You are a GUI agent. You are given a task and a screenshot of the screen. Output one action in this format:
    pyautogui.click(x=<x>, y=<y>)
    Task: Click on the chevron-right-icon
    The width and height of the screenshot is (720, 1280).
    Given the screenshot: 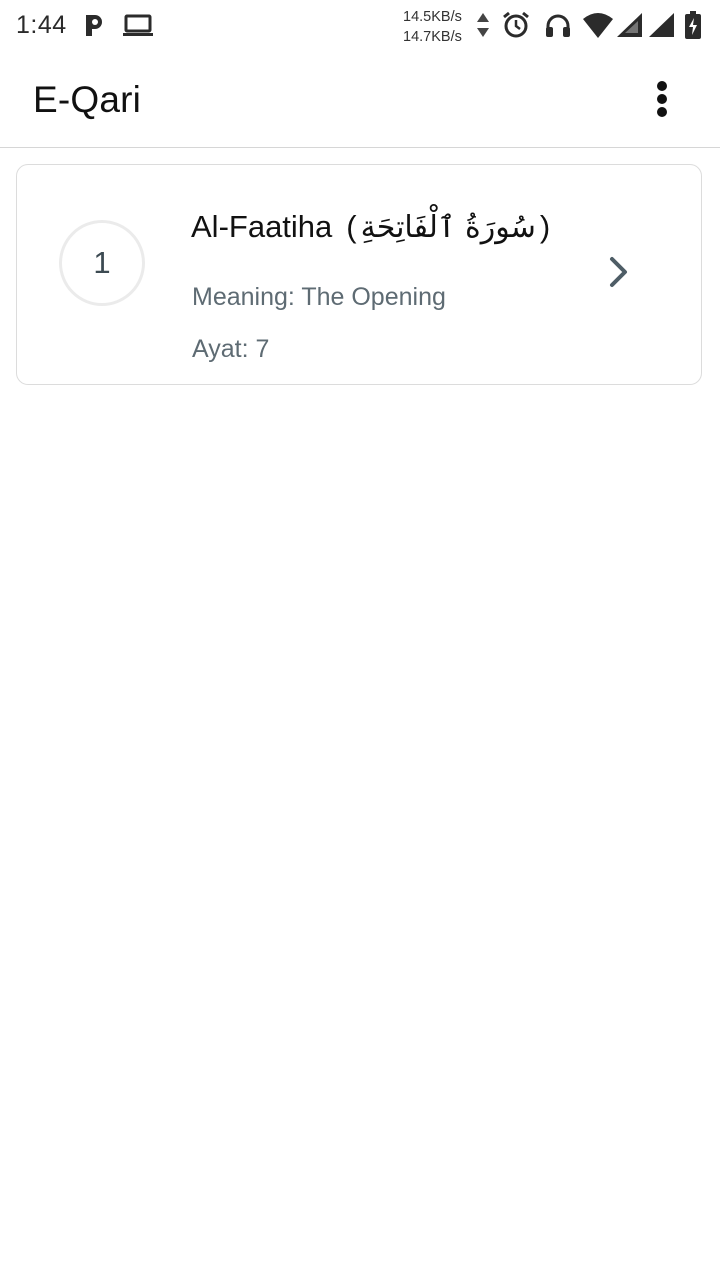 What is the action you would take?
    pyautogui.click(x=619, y=272)
    